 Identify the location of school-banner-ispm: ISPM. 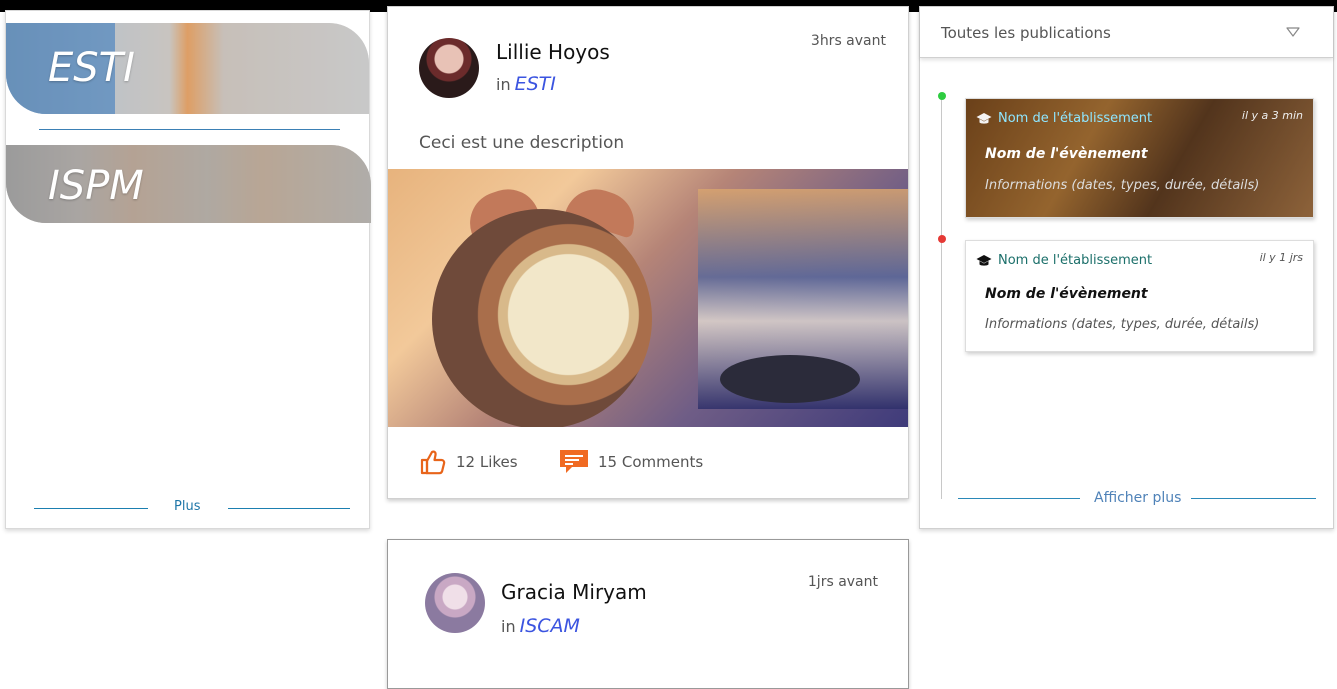
(188, 184).